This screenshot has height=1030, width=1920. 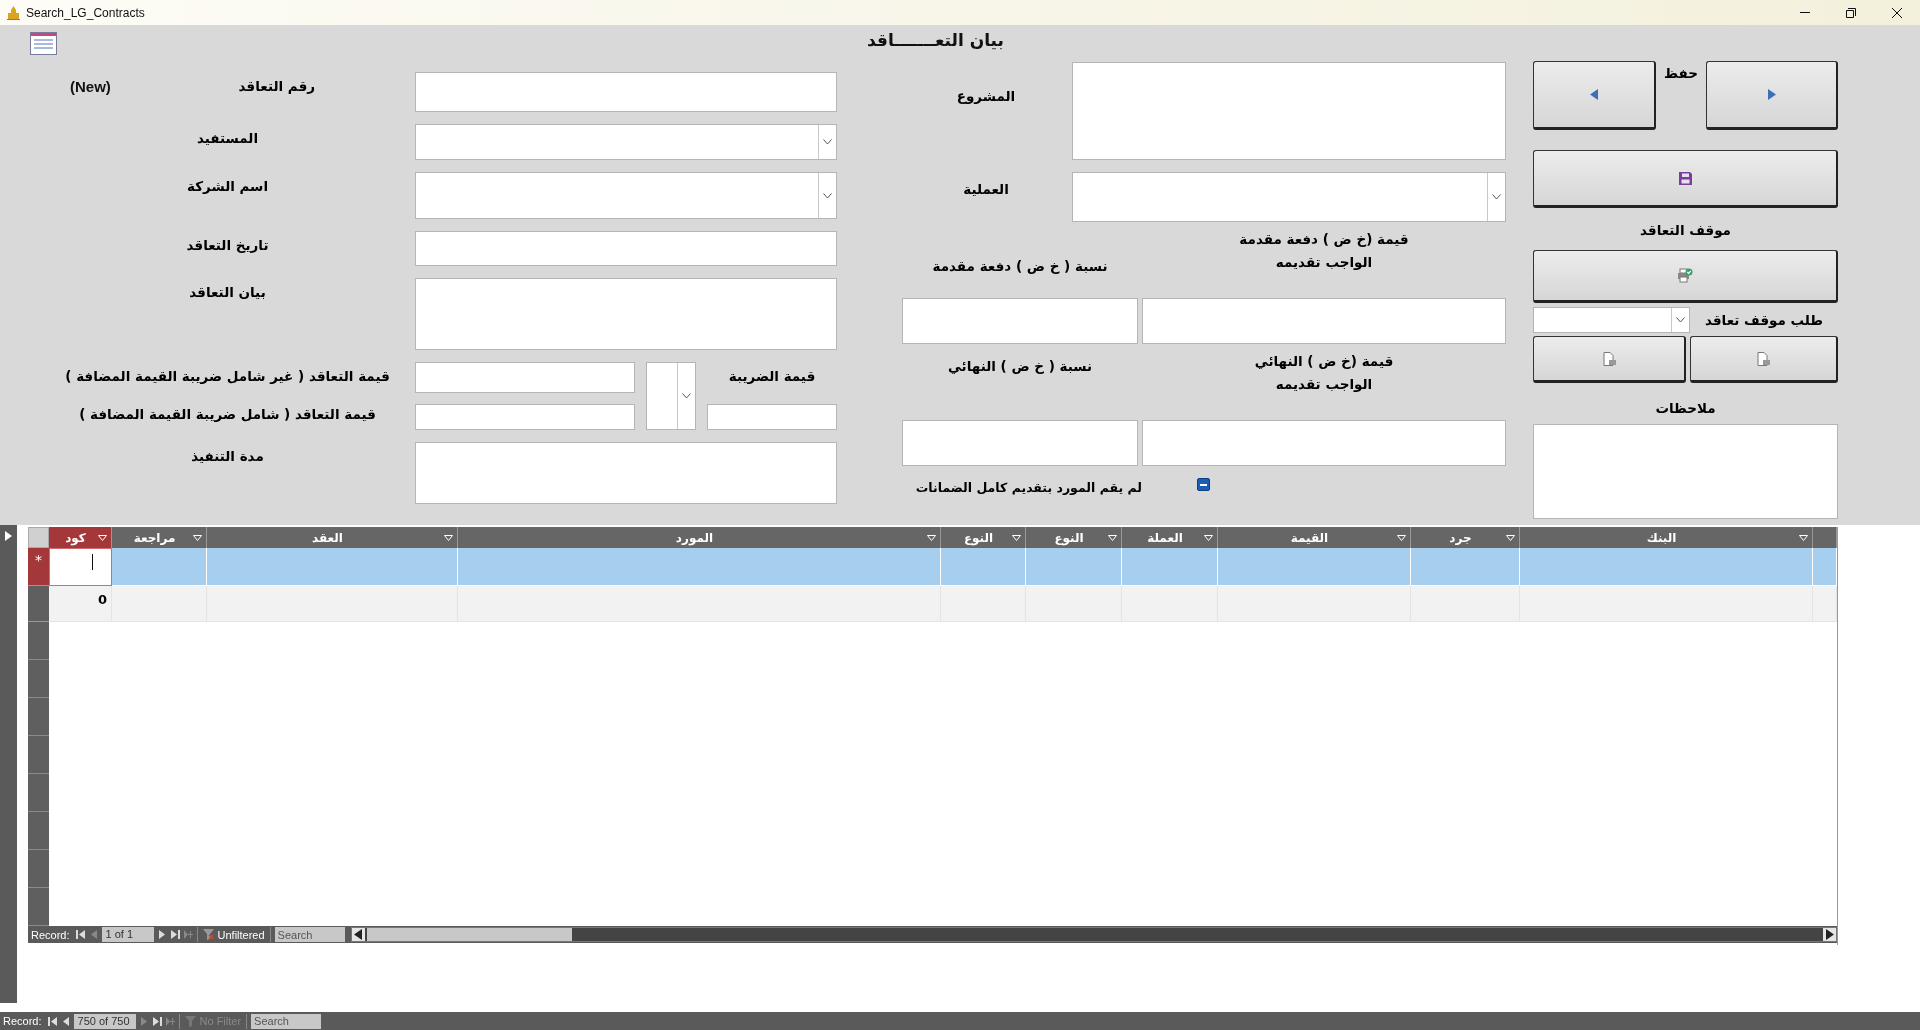 What do you see at coordinates (1020, 267) in the screenshot?
I see `field-label: نسبة ( خ ض ) دفعة مقدمة` at bounding box center [1020, 267].